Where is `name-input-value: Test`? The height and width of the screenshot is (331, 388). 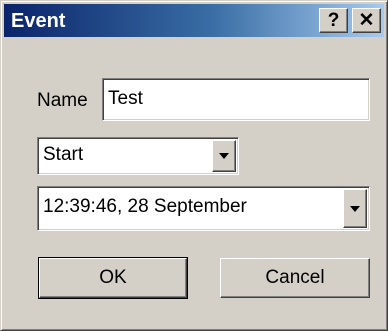
name-input-value: Test is located at coordinates (125, 98).